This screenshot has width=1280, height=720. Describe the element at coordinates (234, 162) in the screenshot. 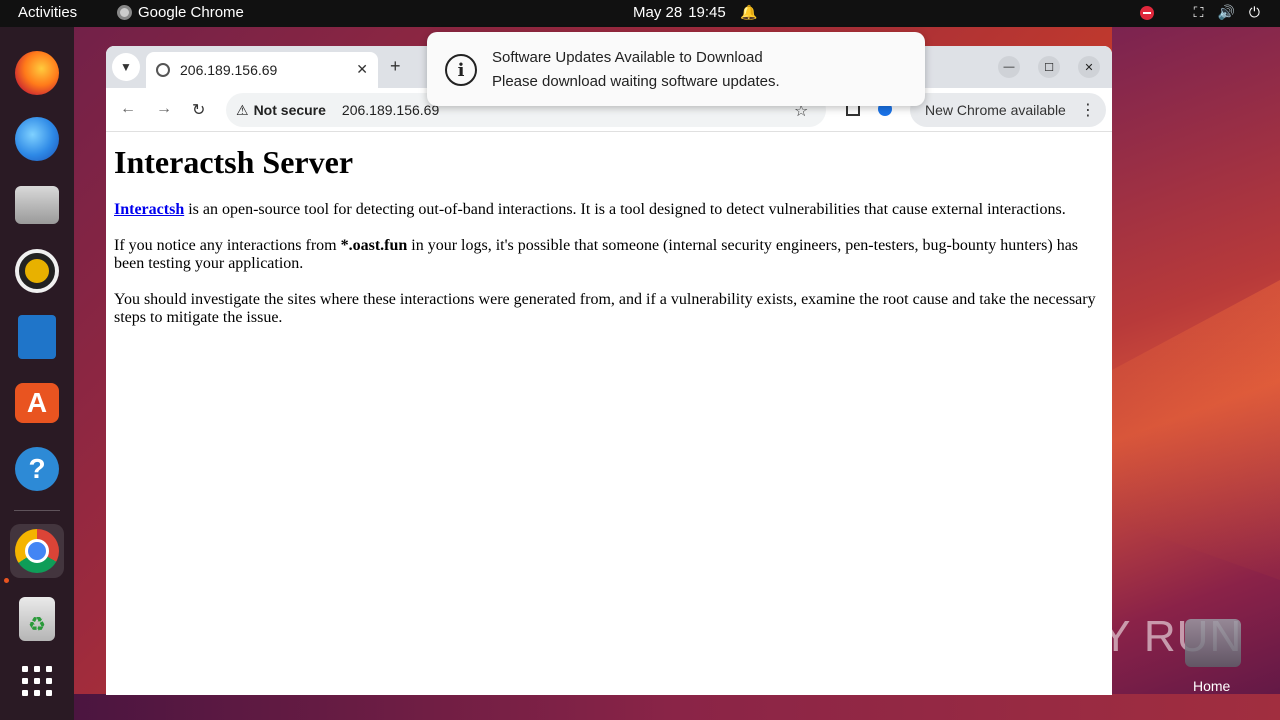

I see `page-title: Interactsh Server` at that location.